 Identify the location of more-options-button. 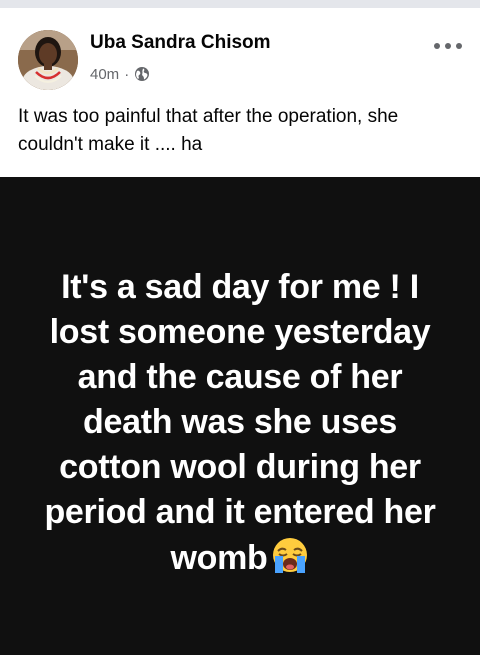
(448, 46).